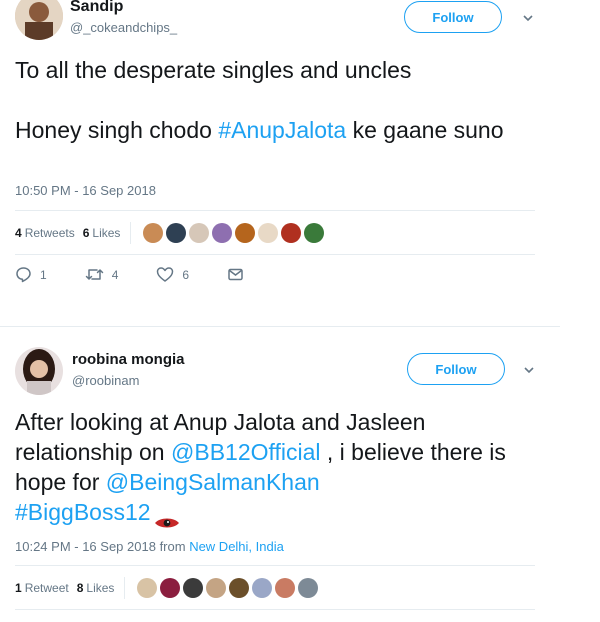 This screenshot has width=600, height=622. Describe the element at coordinates (96, 8) in the screenshot. I see `display-name: Sandip` at that location.